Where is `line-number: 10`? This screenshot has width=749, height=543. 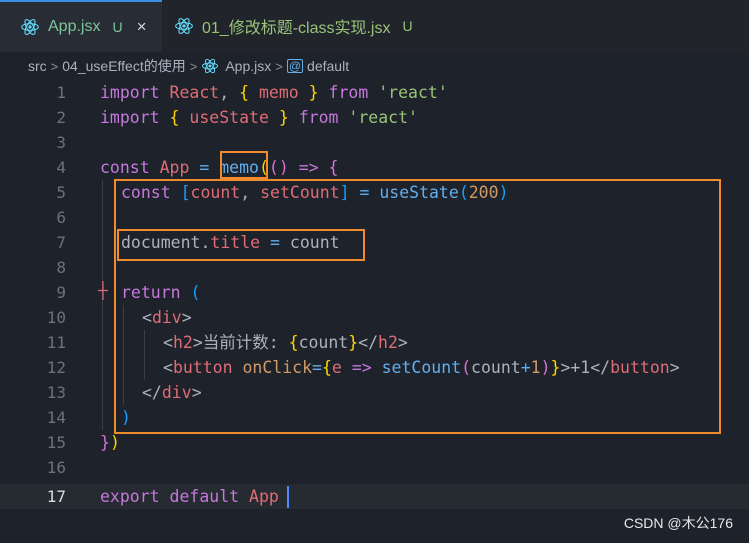 line-number: 10 is located at coordinates (56, 317).